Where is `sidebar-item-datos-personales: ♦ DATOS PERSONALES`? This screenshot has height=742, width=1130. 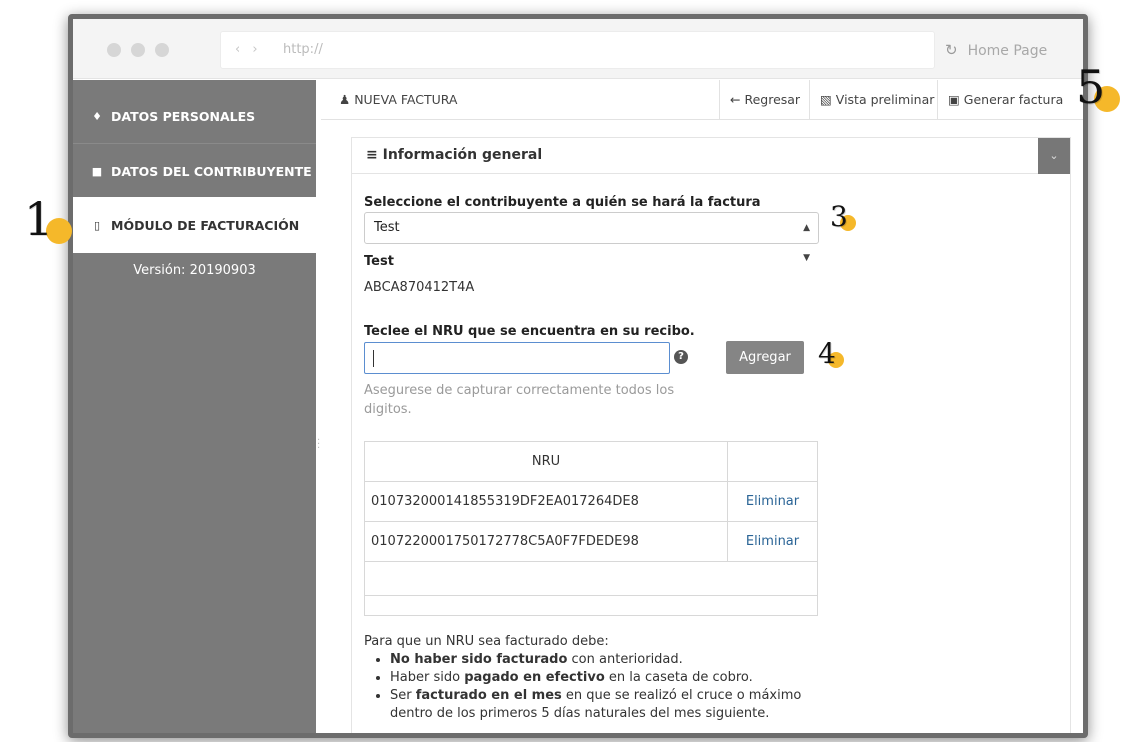
sidebar-item-datos-personales: ♦ DATOS PERSONALES is located at coordinates (194, 116).